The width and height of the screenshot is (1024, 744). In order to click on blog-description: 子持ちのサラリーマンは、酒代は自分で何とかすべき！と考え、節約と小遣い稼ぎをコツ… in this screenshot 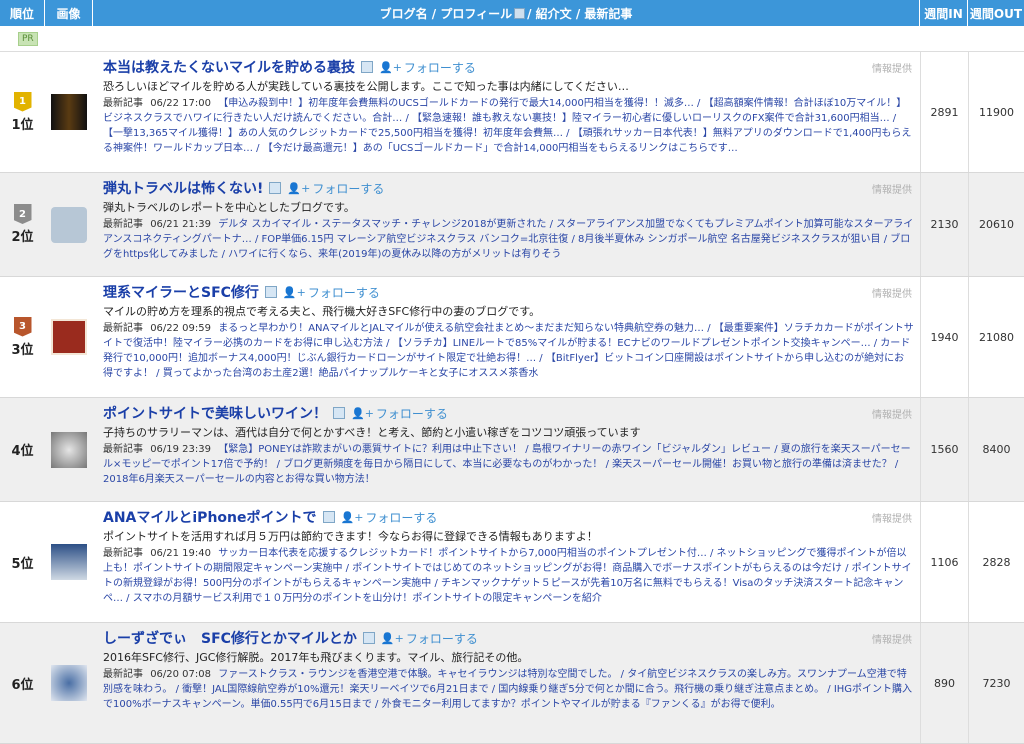, I will do `click(372, 432)`.